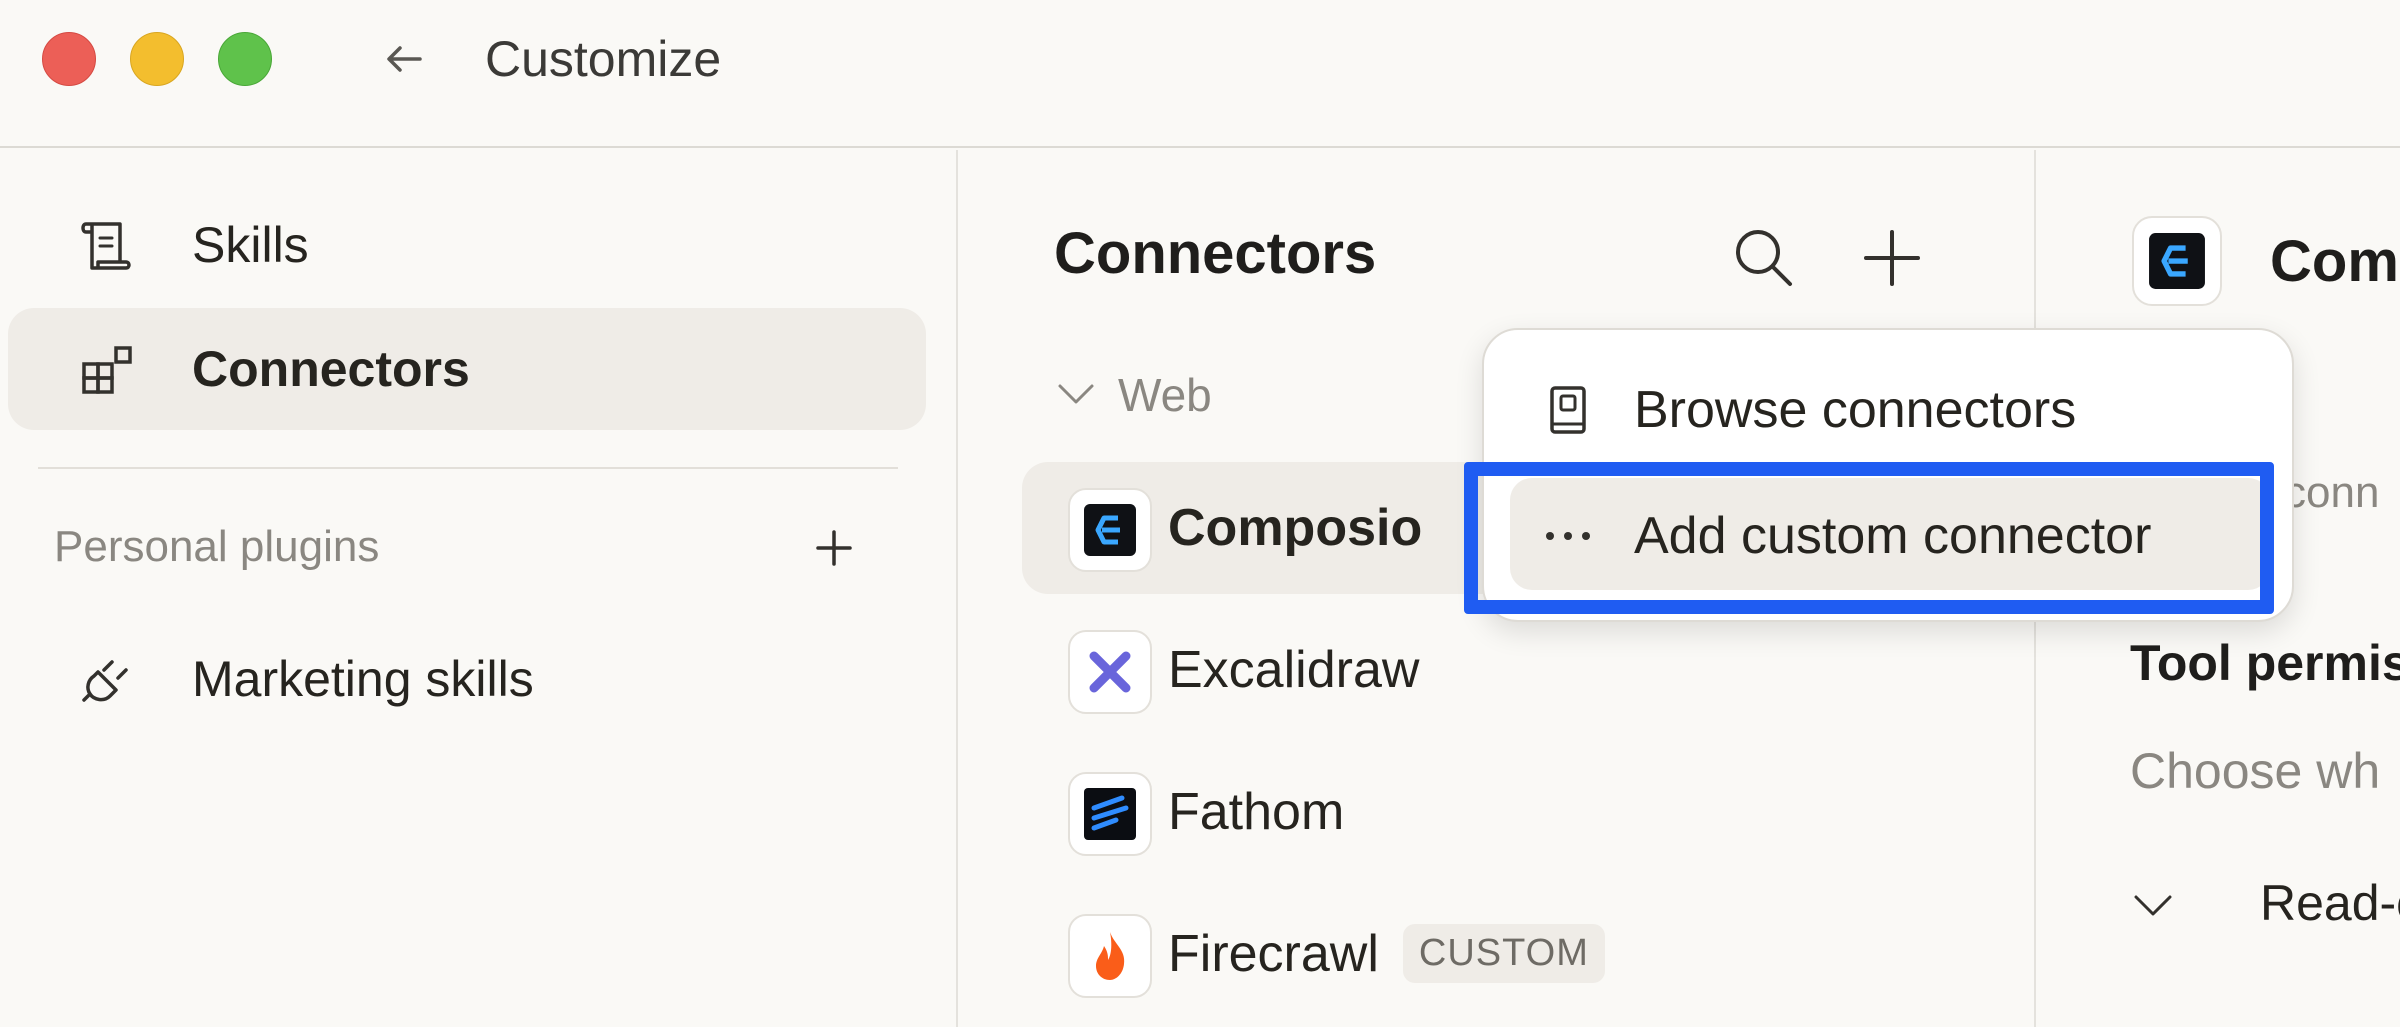  I want to click on menu-item-label: Add custom connector, so click(1893, 536).